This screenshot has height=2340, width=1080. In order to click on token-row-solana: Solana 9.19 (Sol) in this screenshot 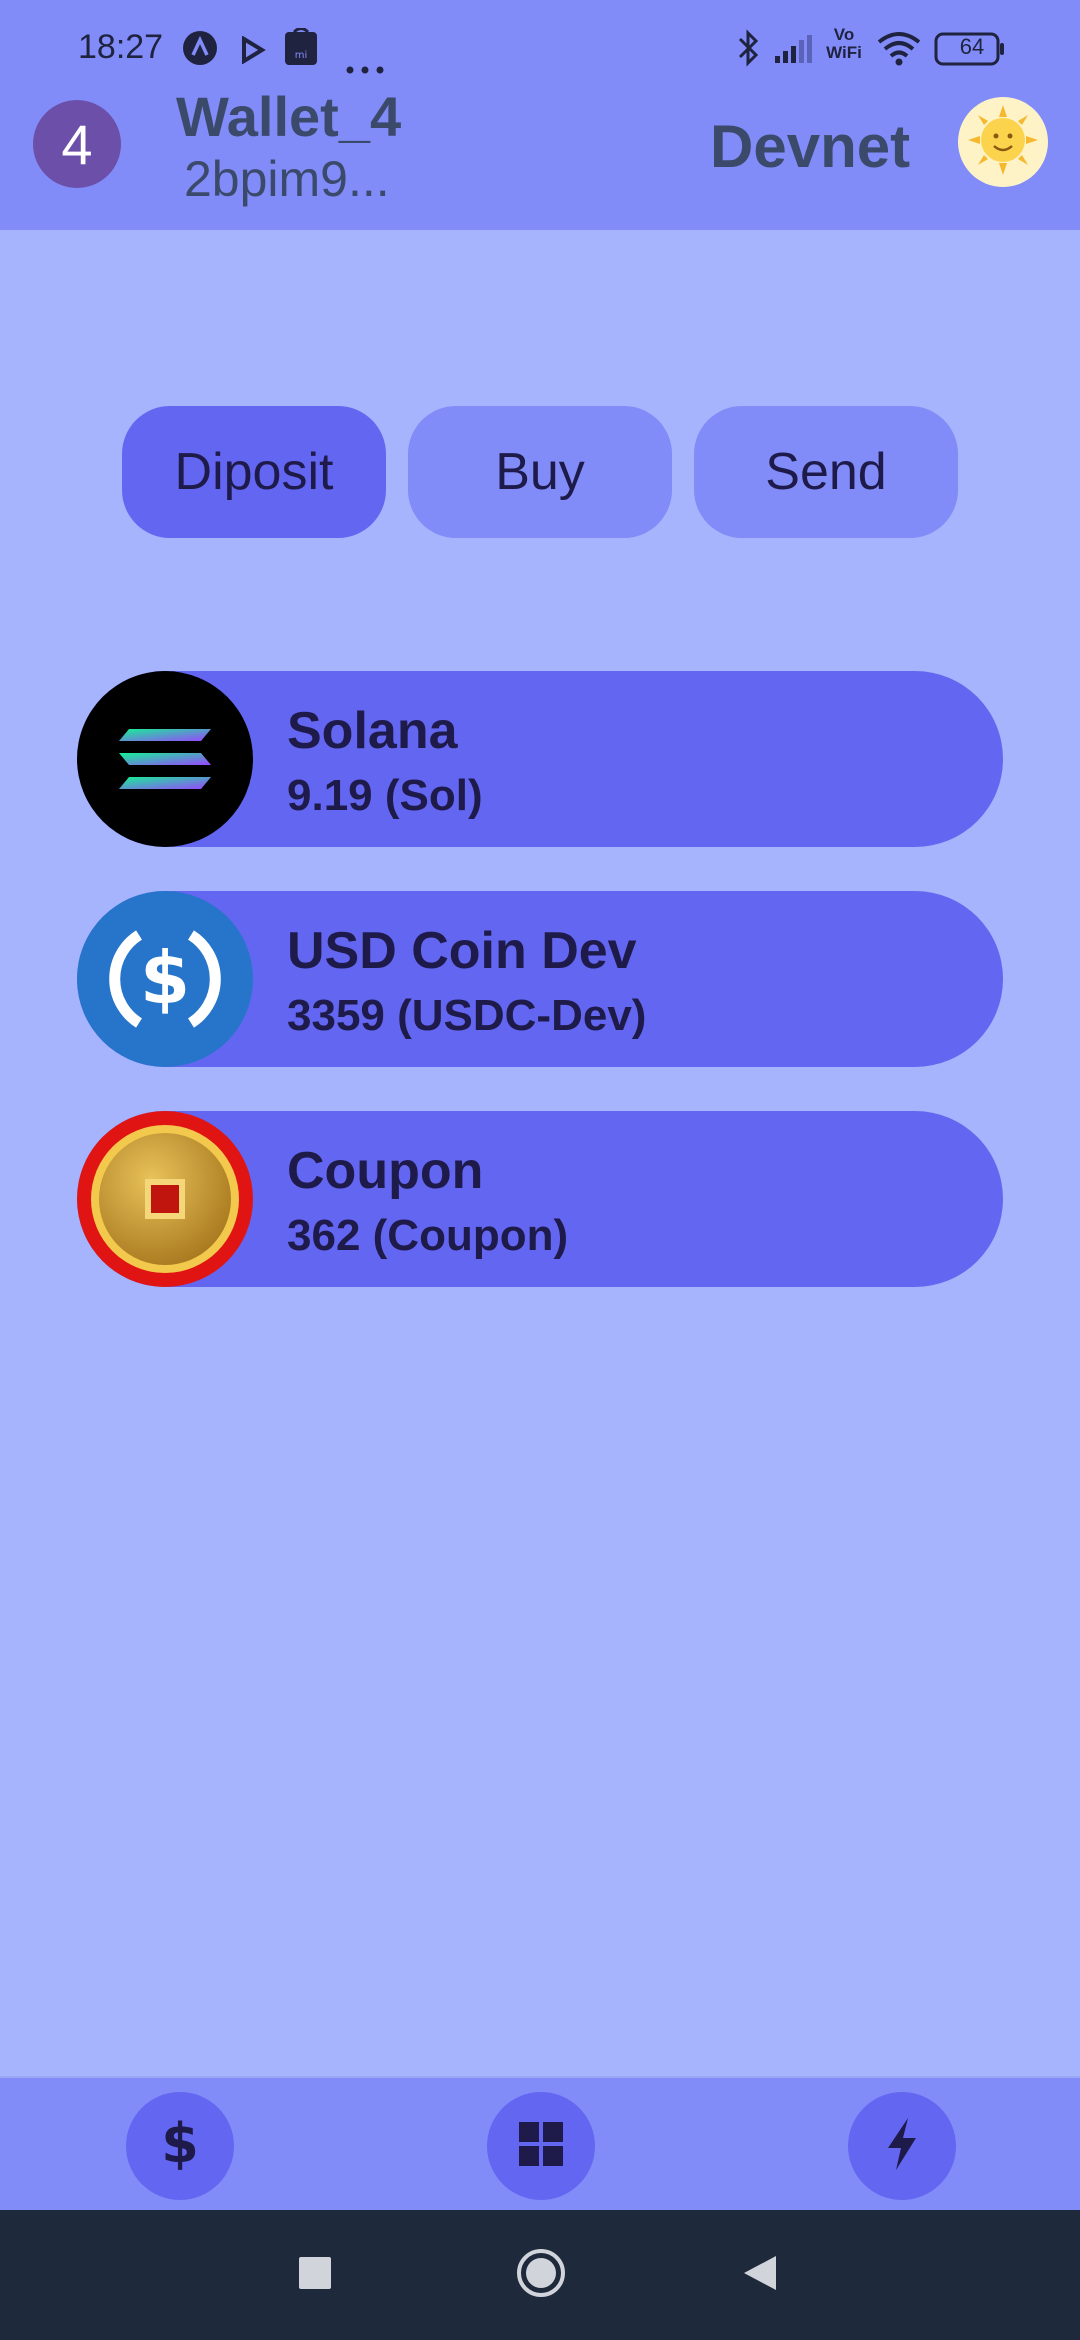, I will do `click(540, 759)`.